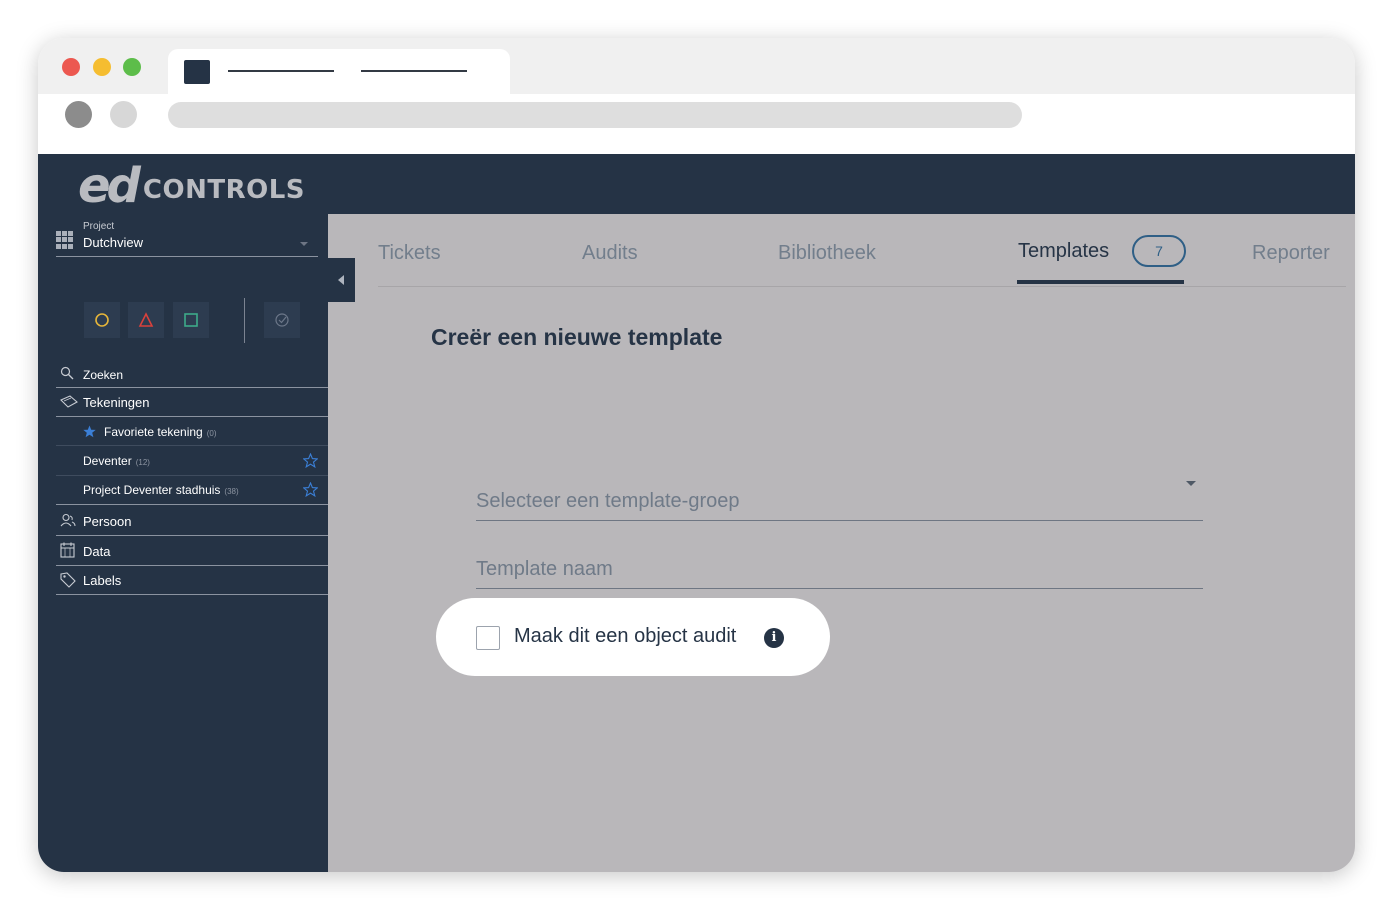  I want to click on template-group-select: Selecteer een template-groep, so click(839, 482).